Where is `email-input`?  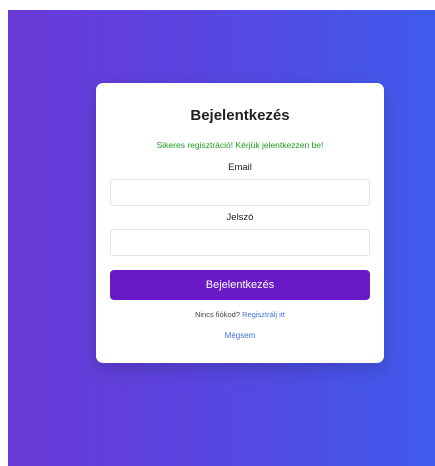
email-input is located at coordinates (240, 192).